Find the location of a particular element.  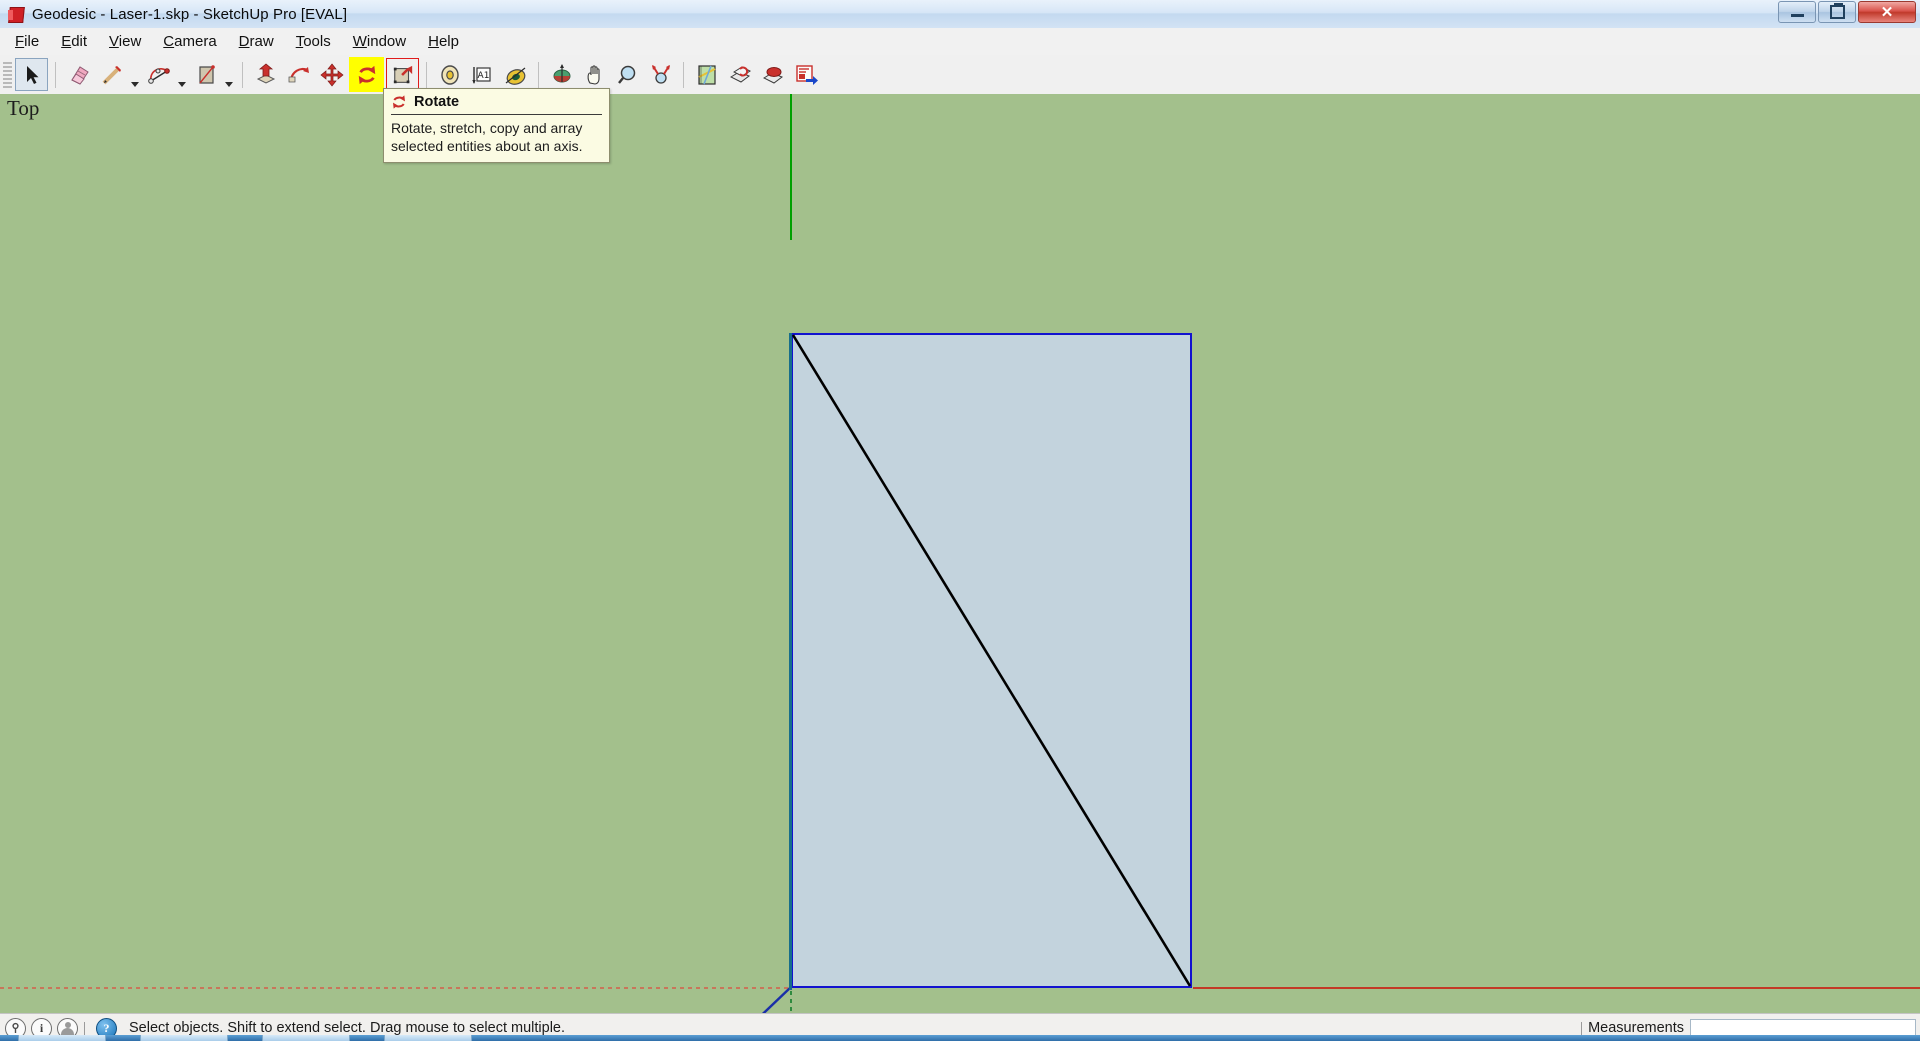

model-info-tool-button is located at coordinates (772, 74).